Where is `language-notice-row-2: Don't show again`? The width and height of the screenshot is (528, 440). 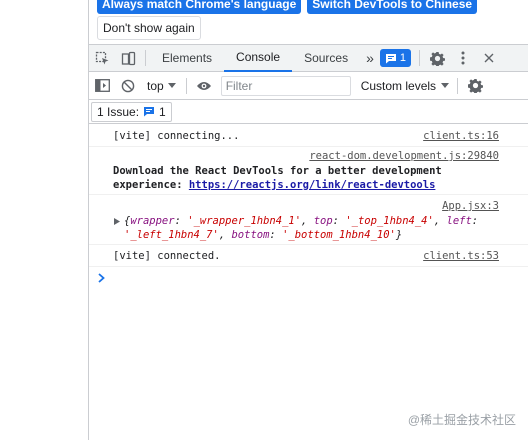
language-notice-row-2: Don't show again is located at coordinates (149, 28).